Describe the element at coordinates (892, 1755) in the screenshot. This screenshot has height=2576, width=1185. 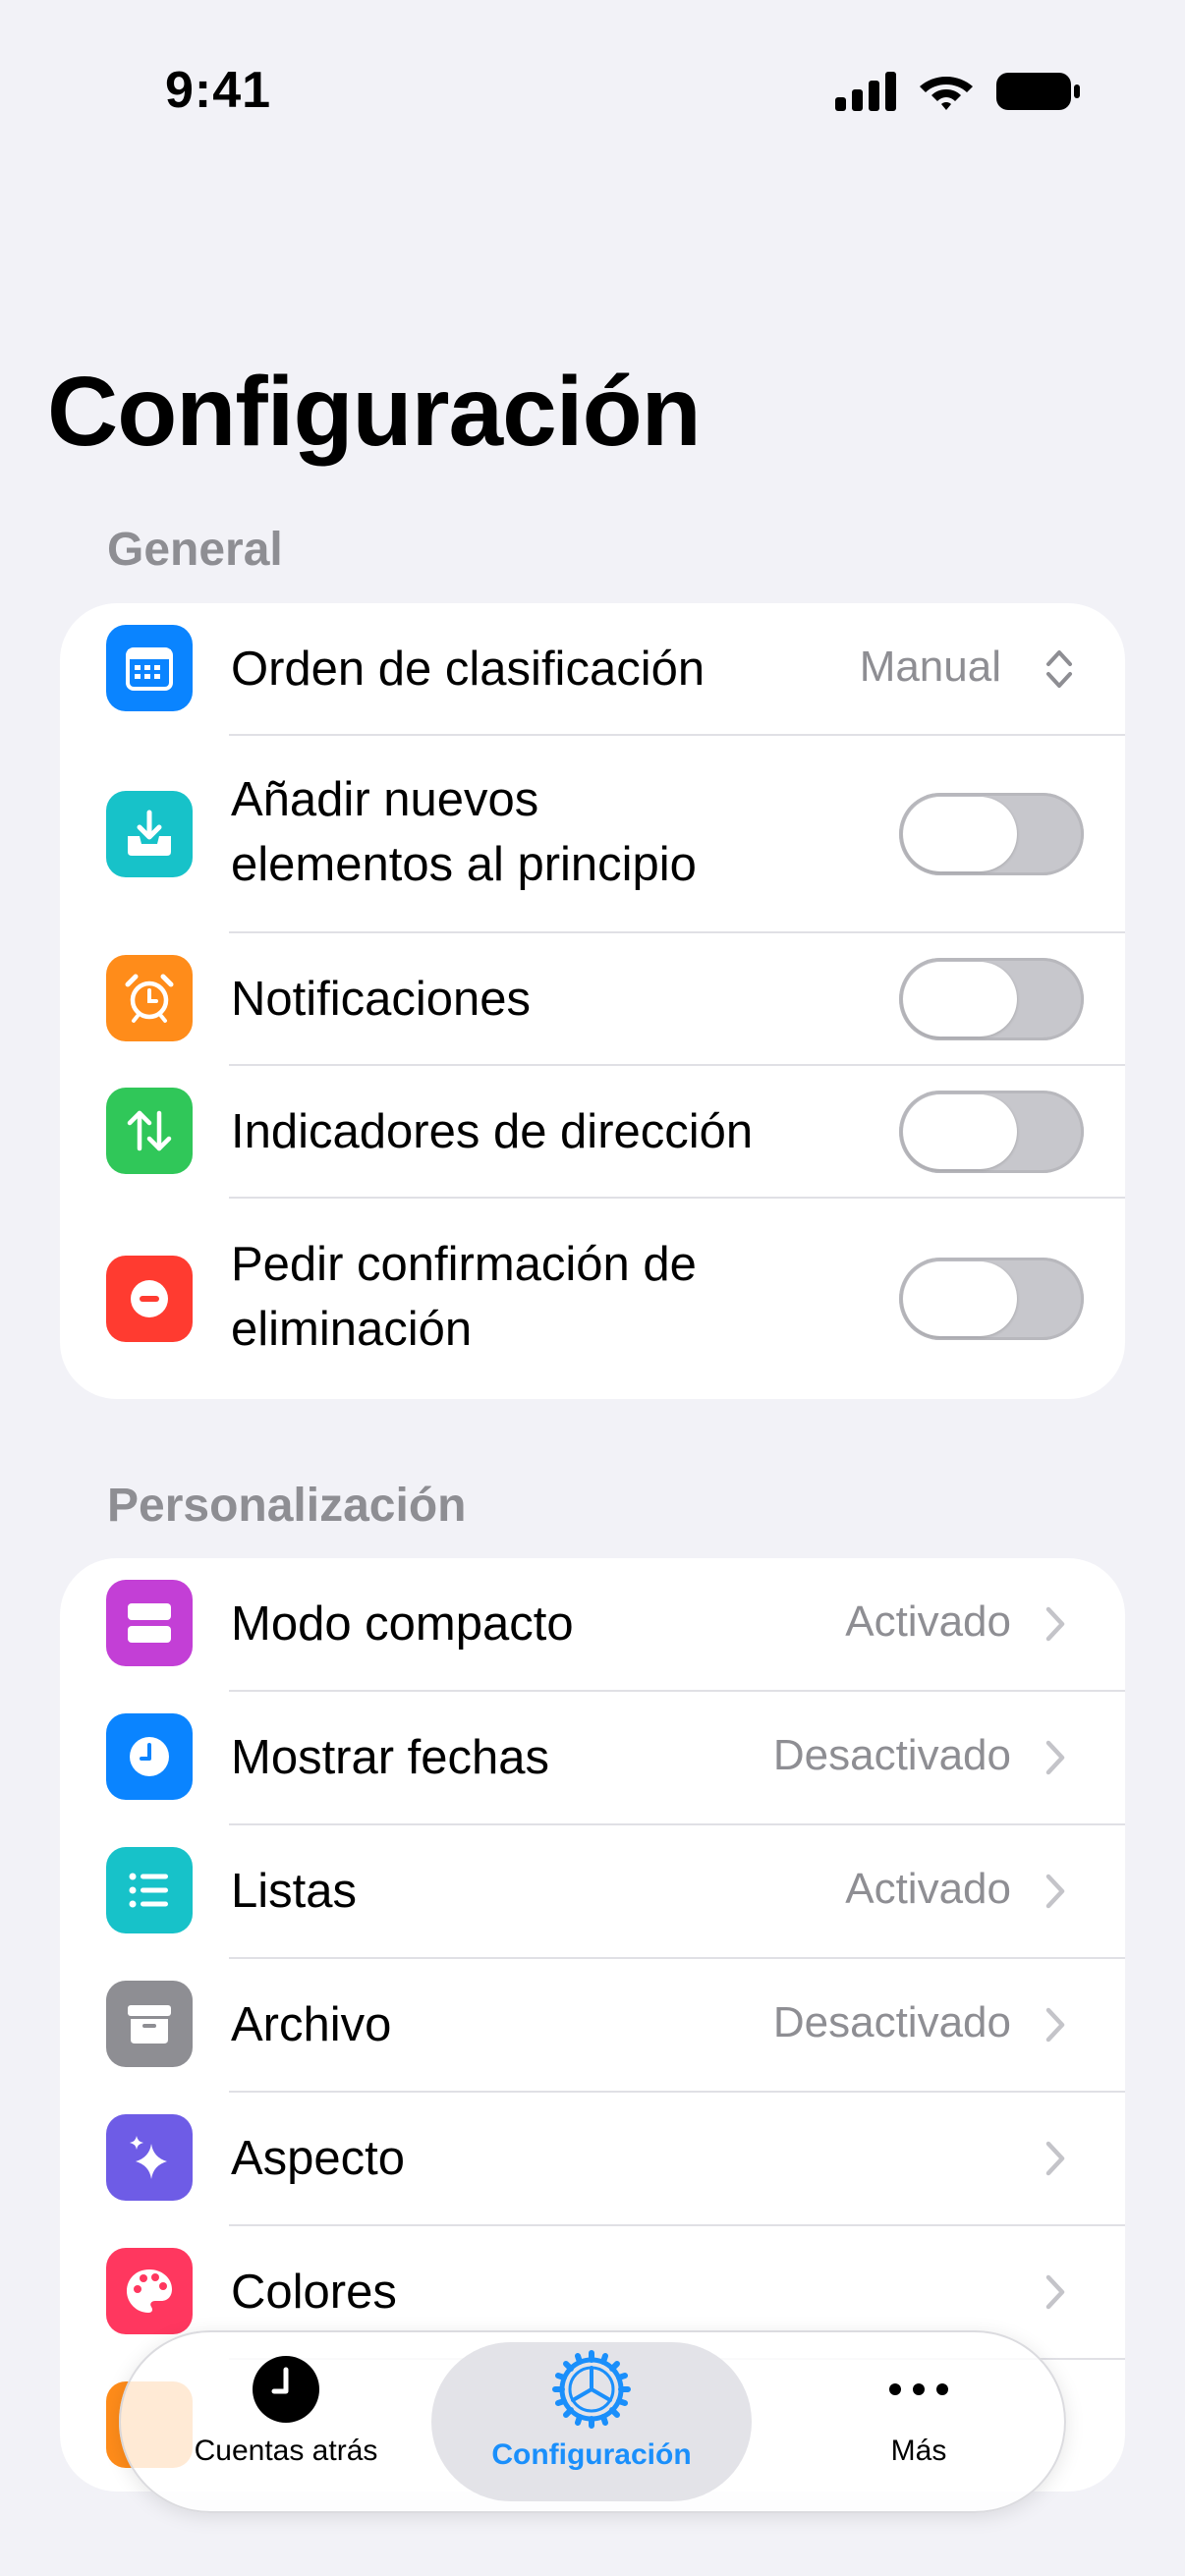
I see `show-dates-value: Desactivado` at that location.